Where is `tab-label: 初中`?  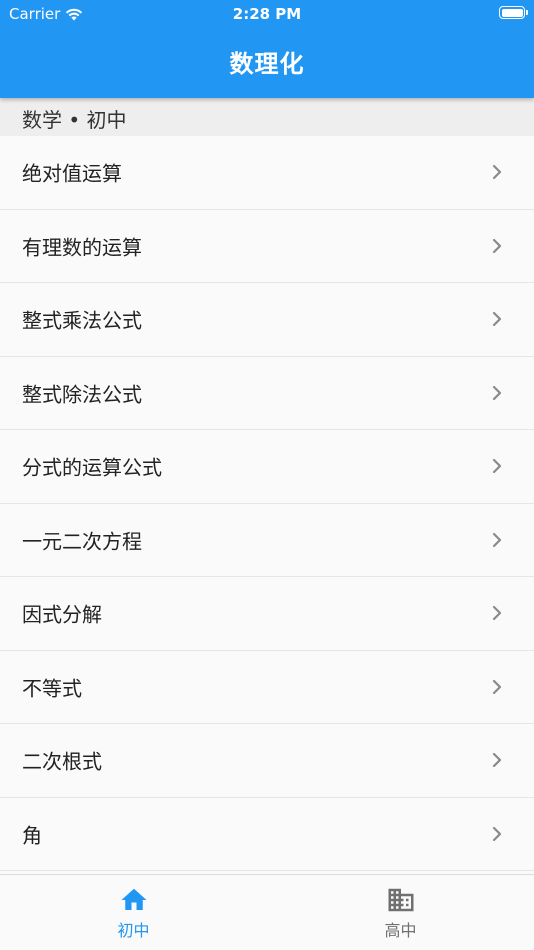
tab-label: 初中 is located at coordinates (133, 930).